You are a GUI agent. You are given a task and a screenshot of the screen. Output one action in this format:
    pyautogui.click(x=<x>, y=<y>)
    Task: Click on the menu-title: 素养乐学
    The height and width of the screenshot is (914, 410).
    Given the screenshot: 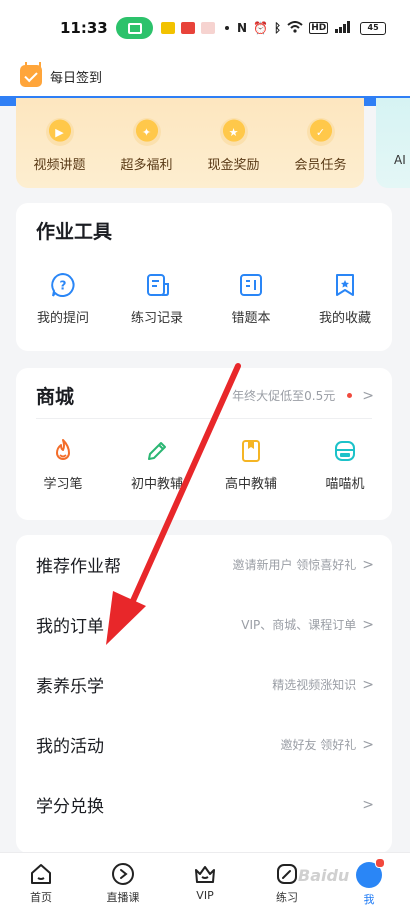 What is the action you would take?
    pyautogui.click(x=70, y=687)
    